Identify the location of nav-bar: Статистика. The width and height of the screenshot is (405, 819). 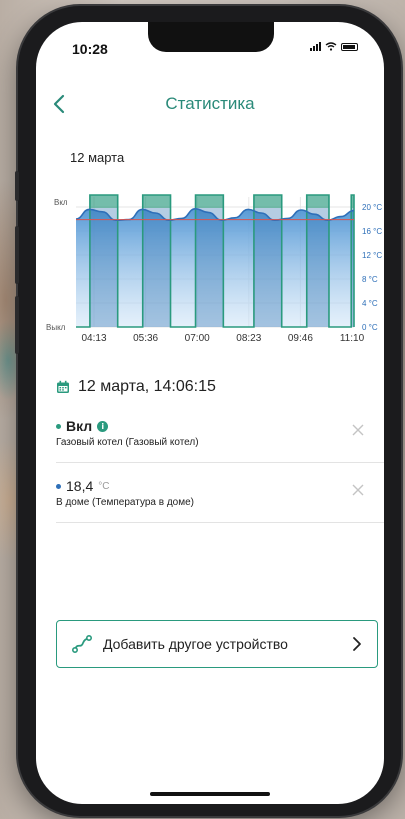
(210, 105).